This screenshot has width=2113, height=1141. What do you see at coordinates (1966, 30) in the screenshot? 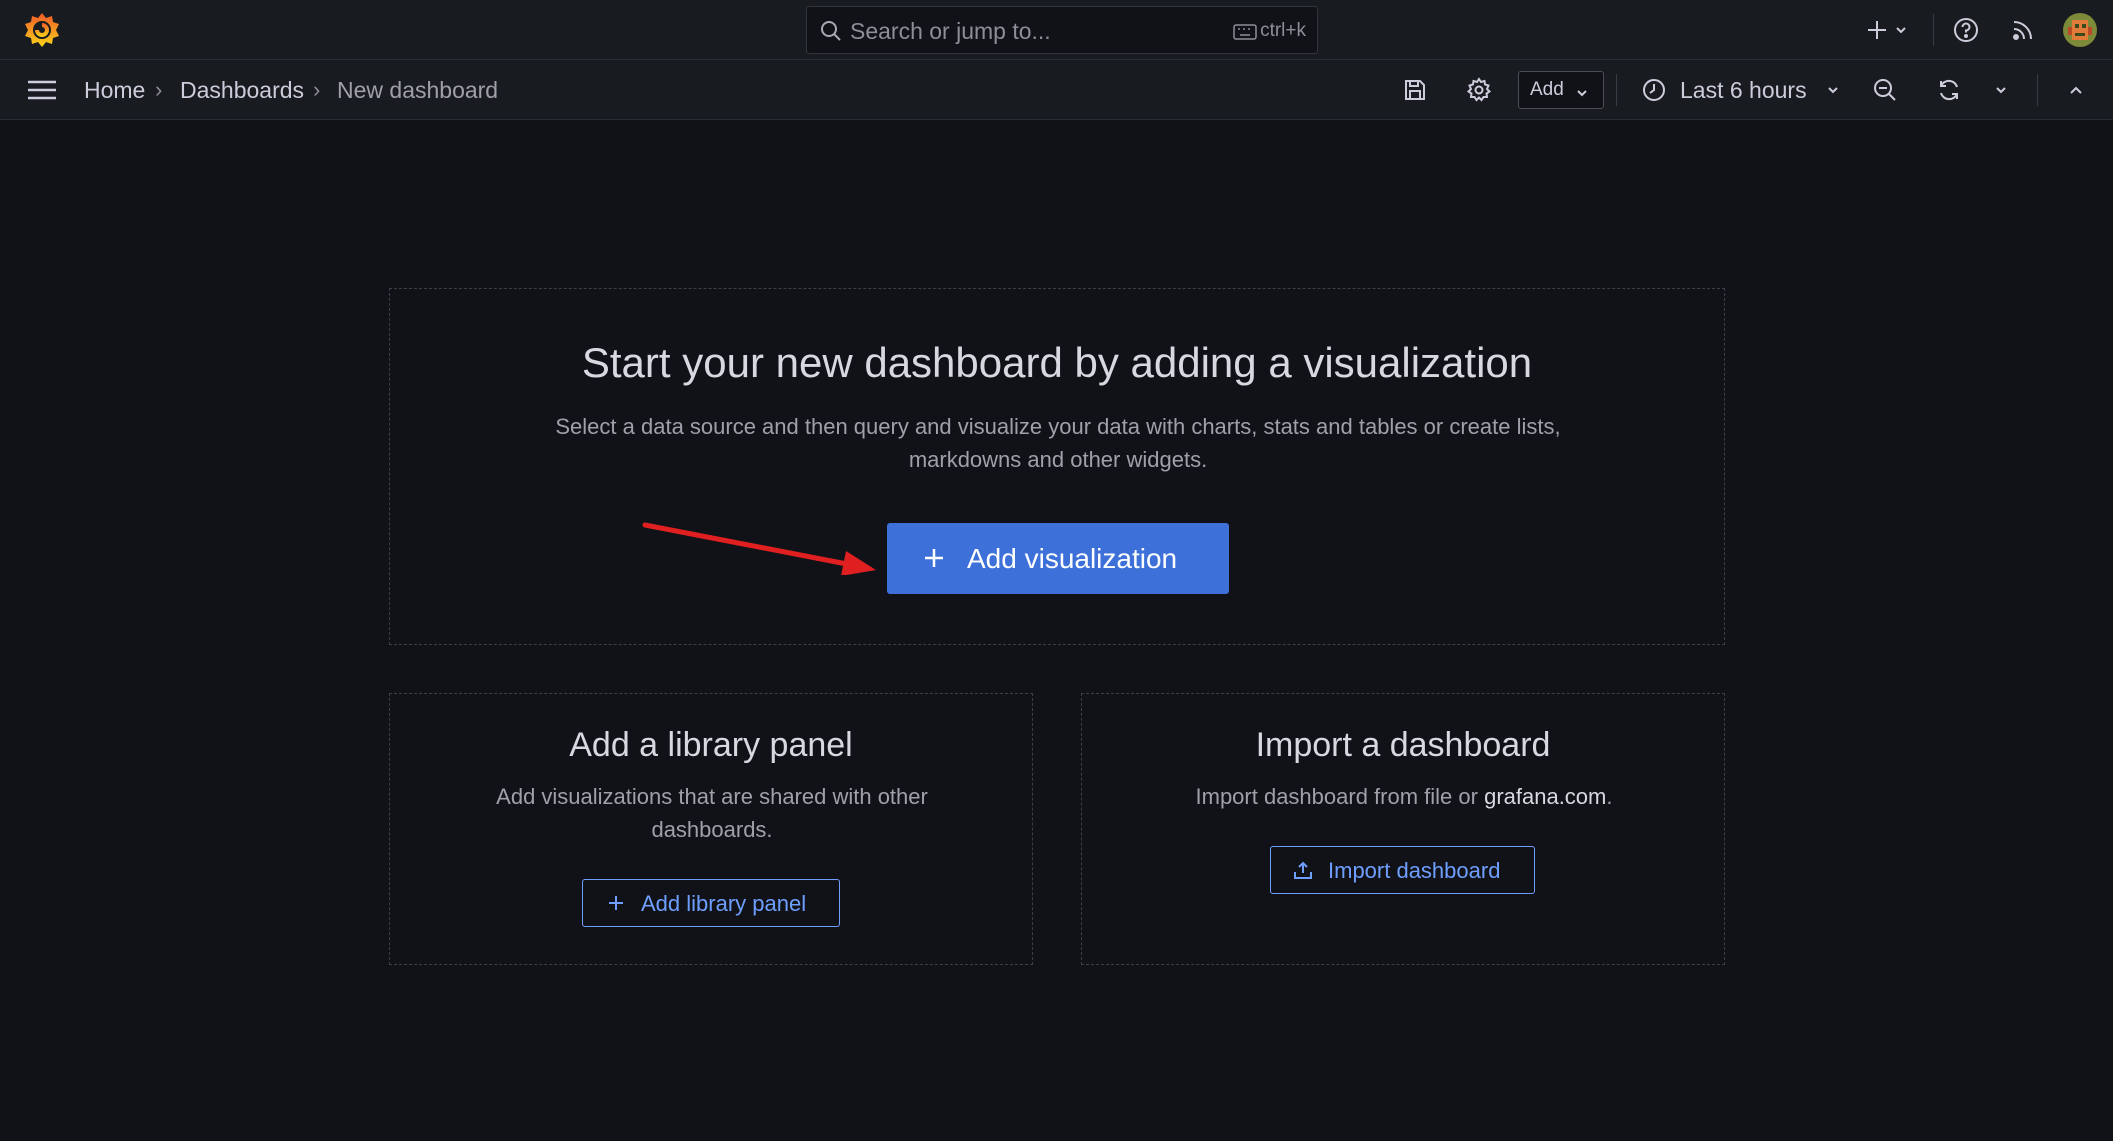
I see `help-icon` at bounding box center [1966, 30].